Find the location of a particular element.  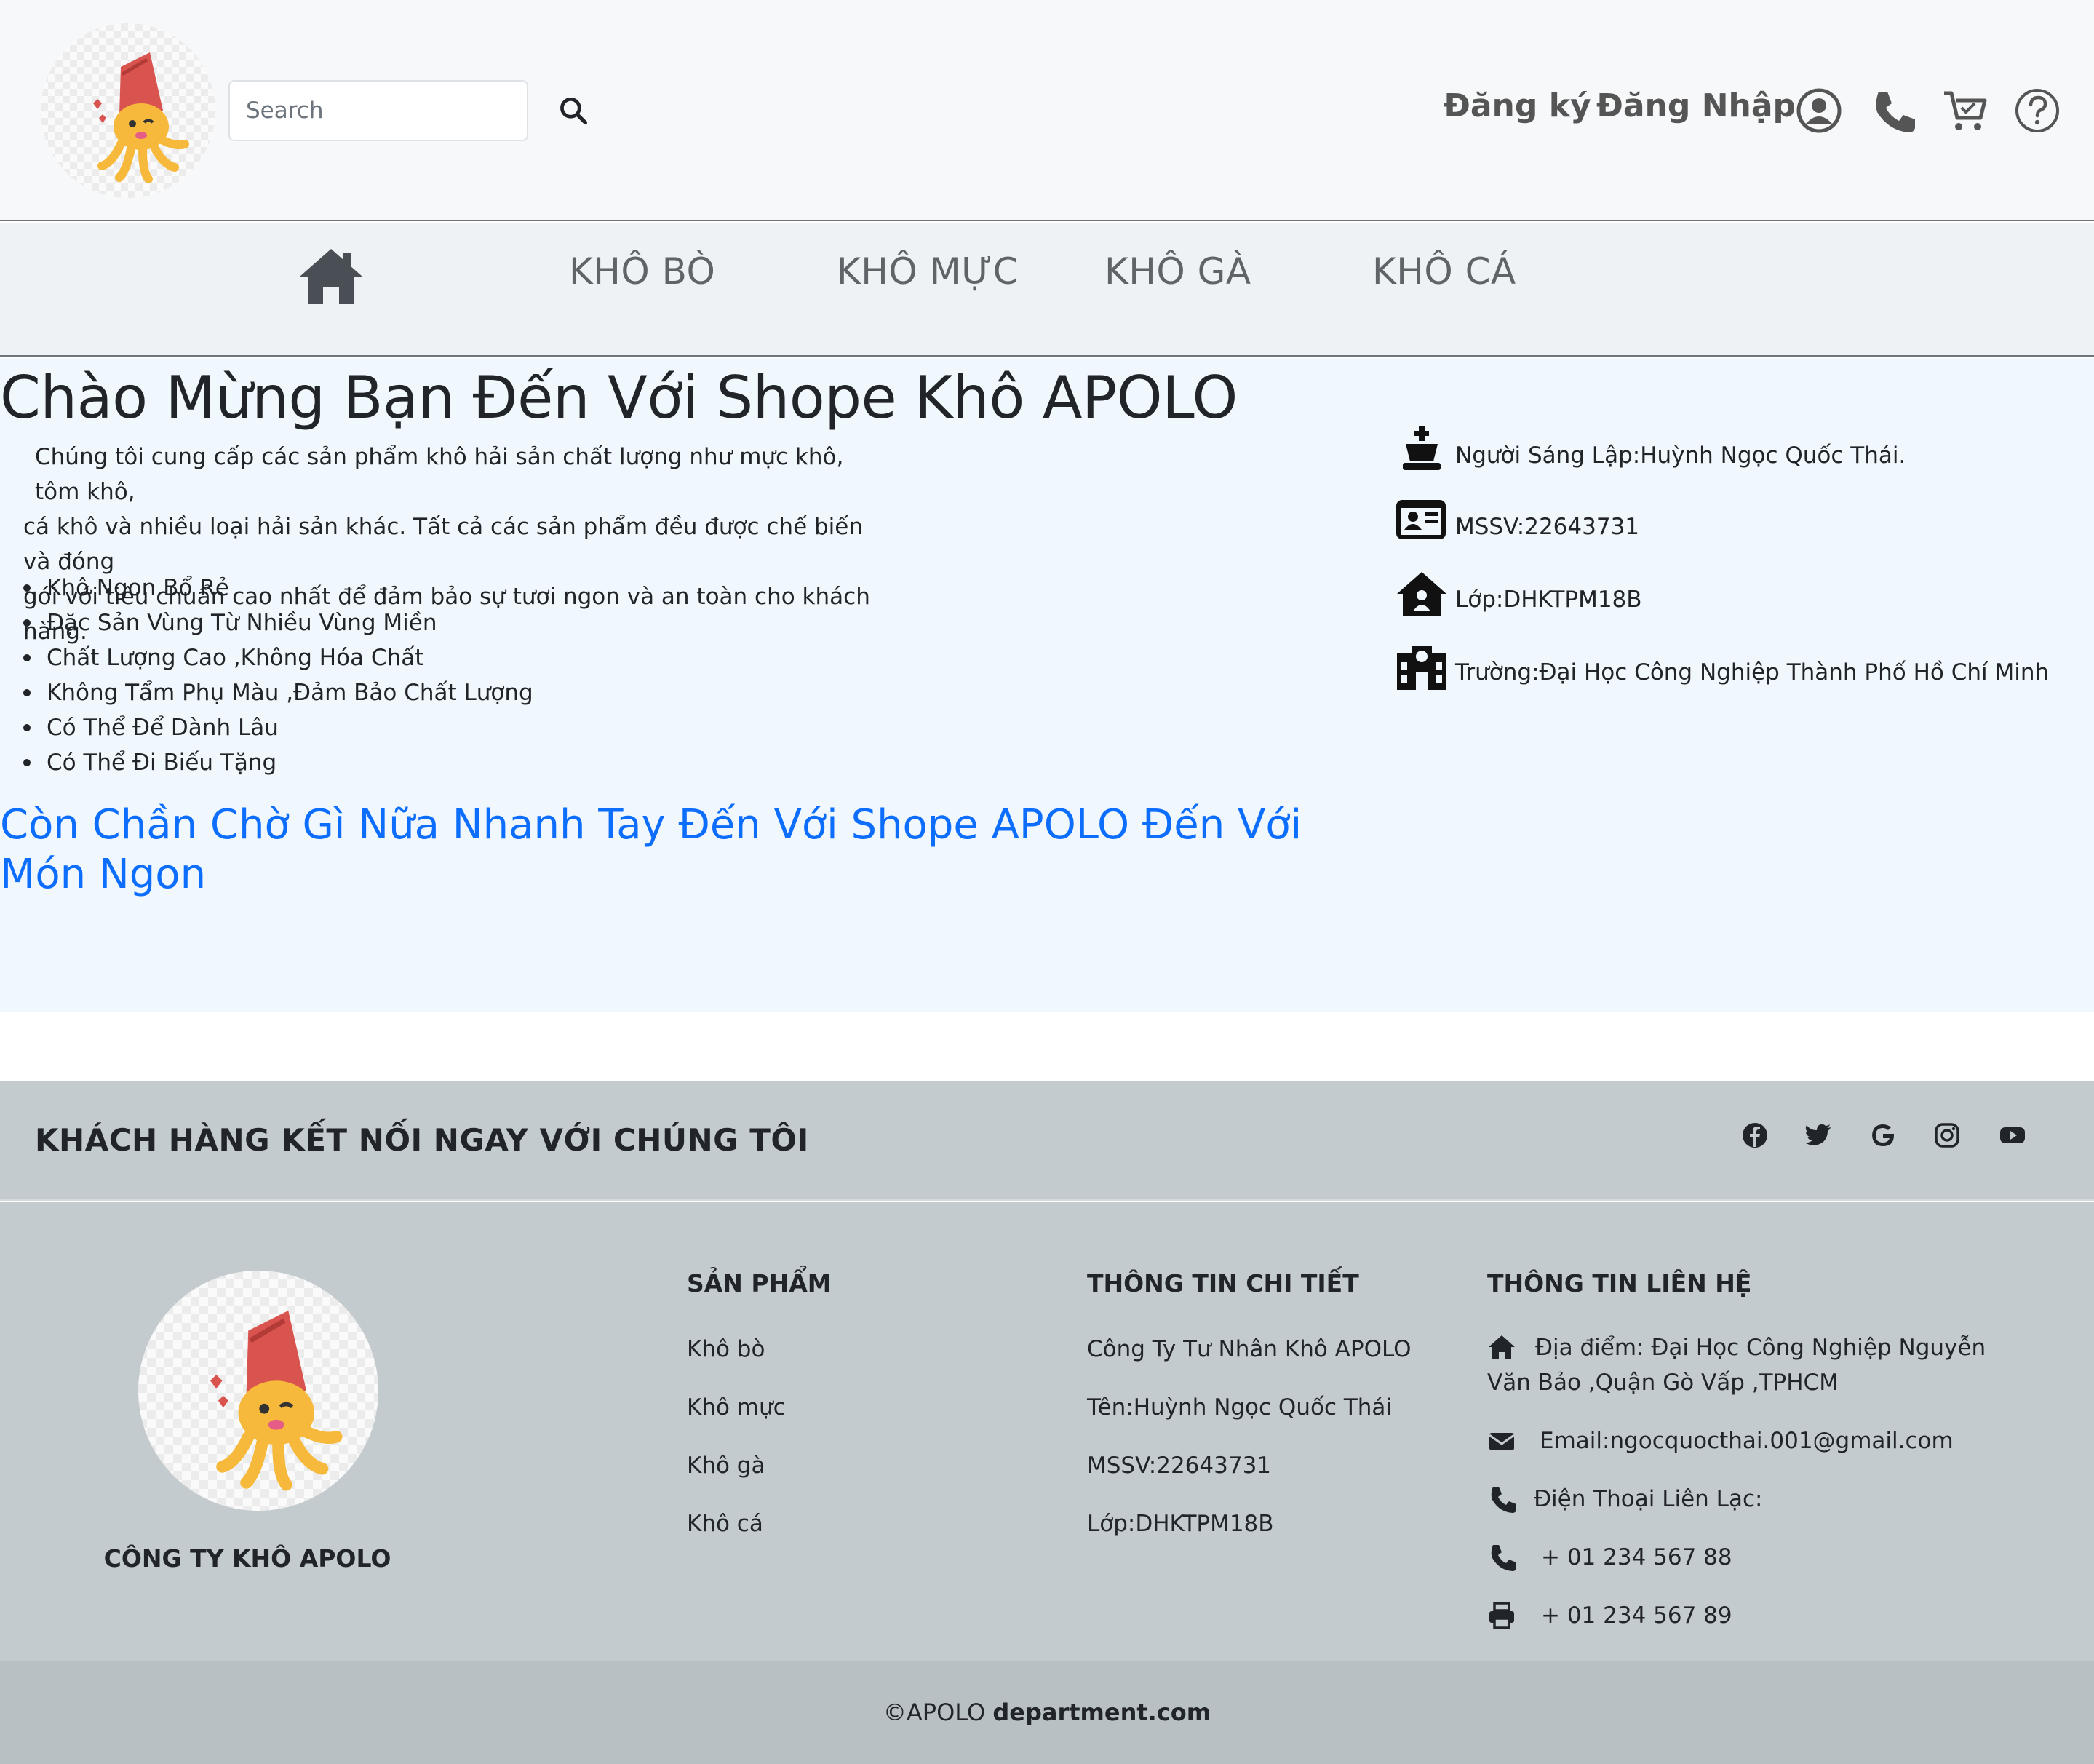

company-name: CÔNG TY KHÔ APOLO is located at coordinates (247, 1558).